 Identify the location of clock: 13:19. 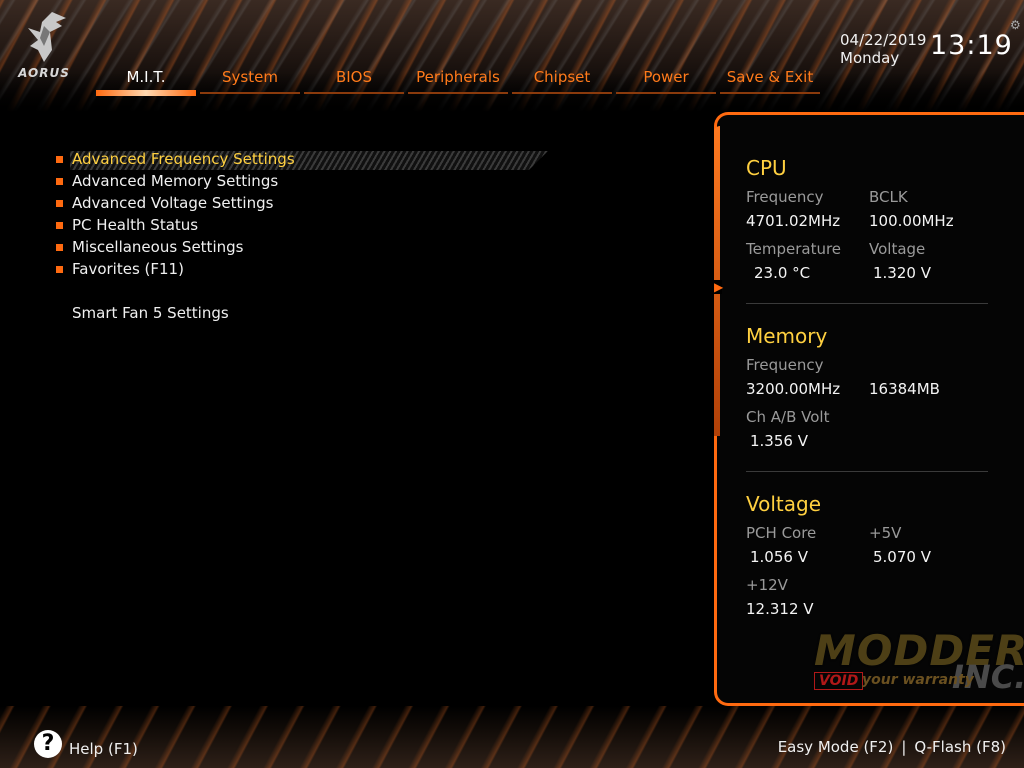
(971, 45).